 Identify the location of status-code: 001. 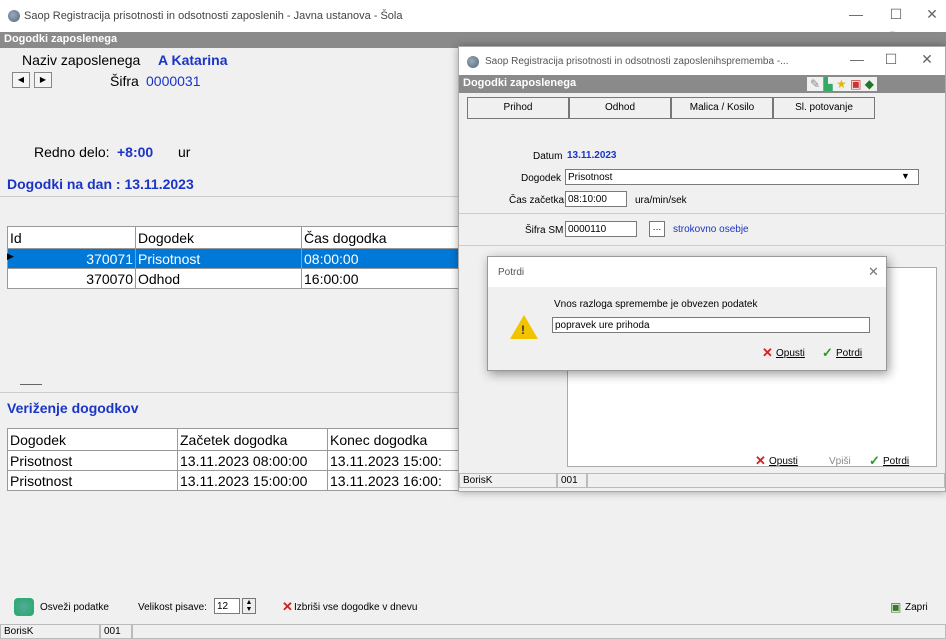
(116, 631).